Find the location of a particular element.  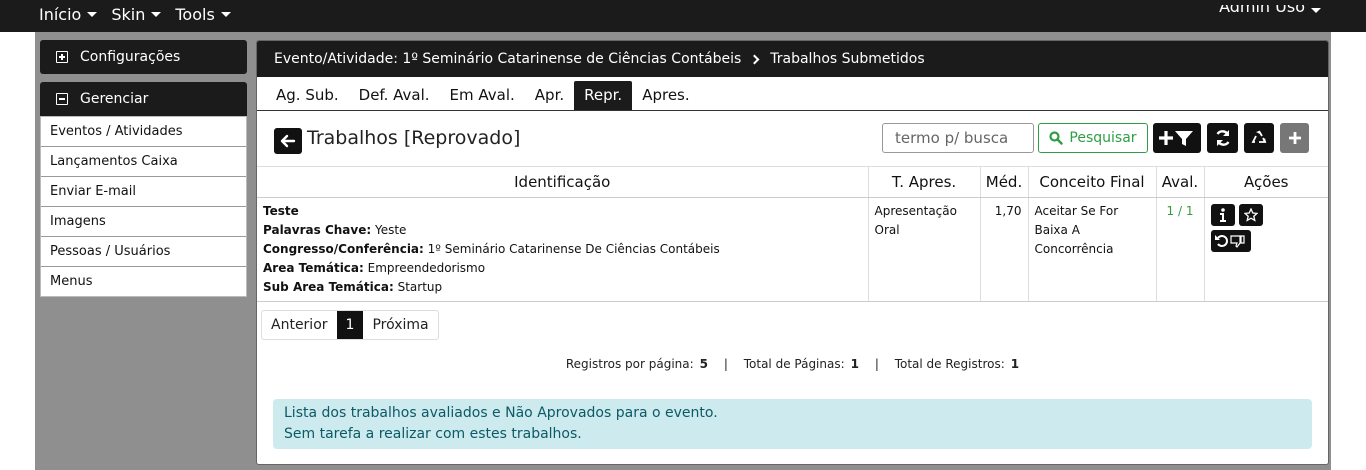

sidebar-section-label: Configurações is located at coordinates (130, 57).